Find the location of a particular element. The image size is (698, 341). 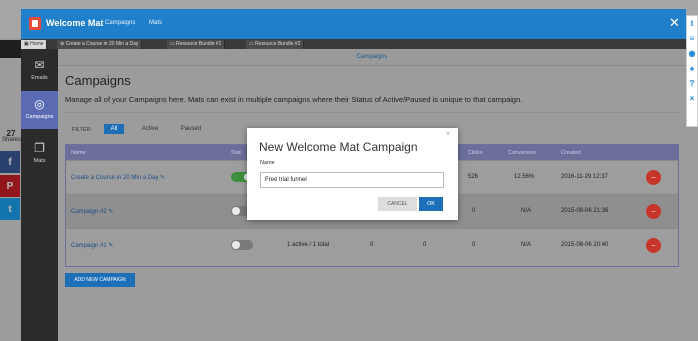

sidebar-item-label: Emails is located at coordinates (39, 78).